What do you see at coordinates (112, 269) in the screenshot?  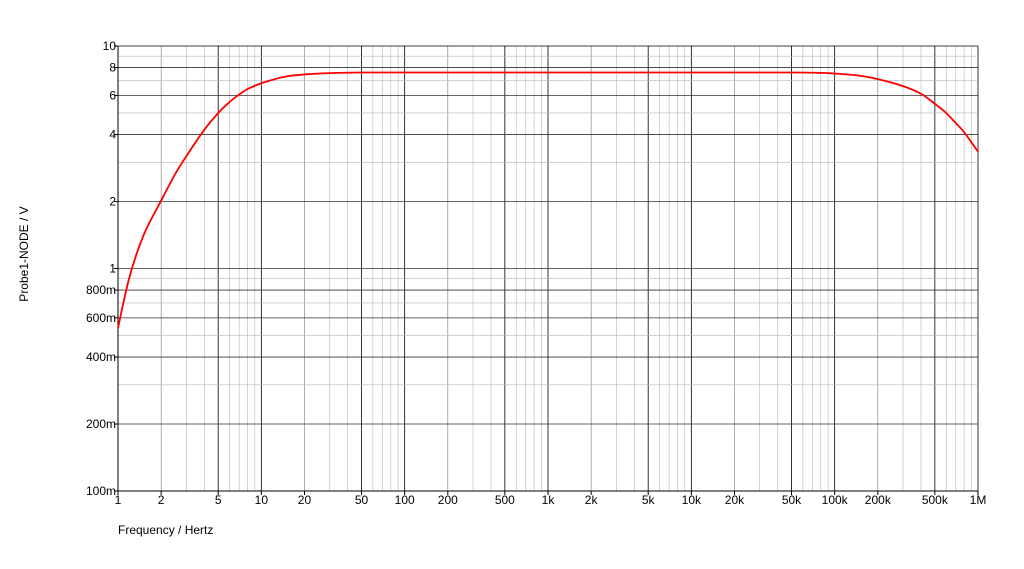 I see `y-tick-label: 1` at bounding box center [112, 269].